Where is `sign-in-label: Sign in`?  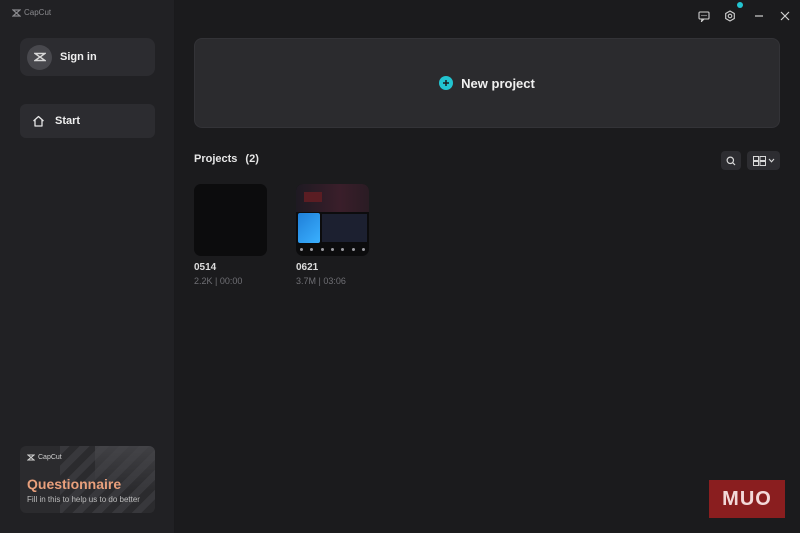
sign-in-label: Sign in is located at coordinates (78, 57).